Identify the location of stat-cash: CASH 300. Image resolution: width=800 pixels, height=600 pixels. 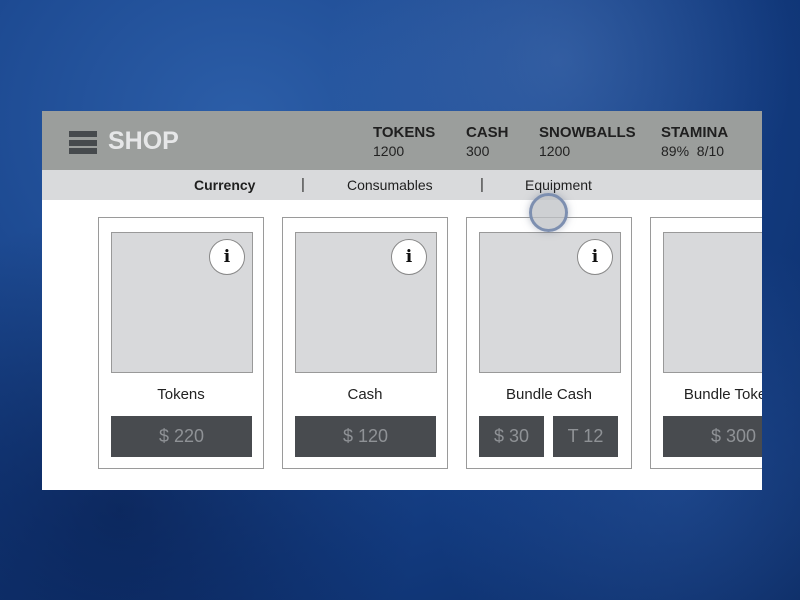
(487, 141).